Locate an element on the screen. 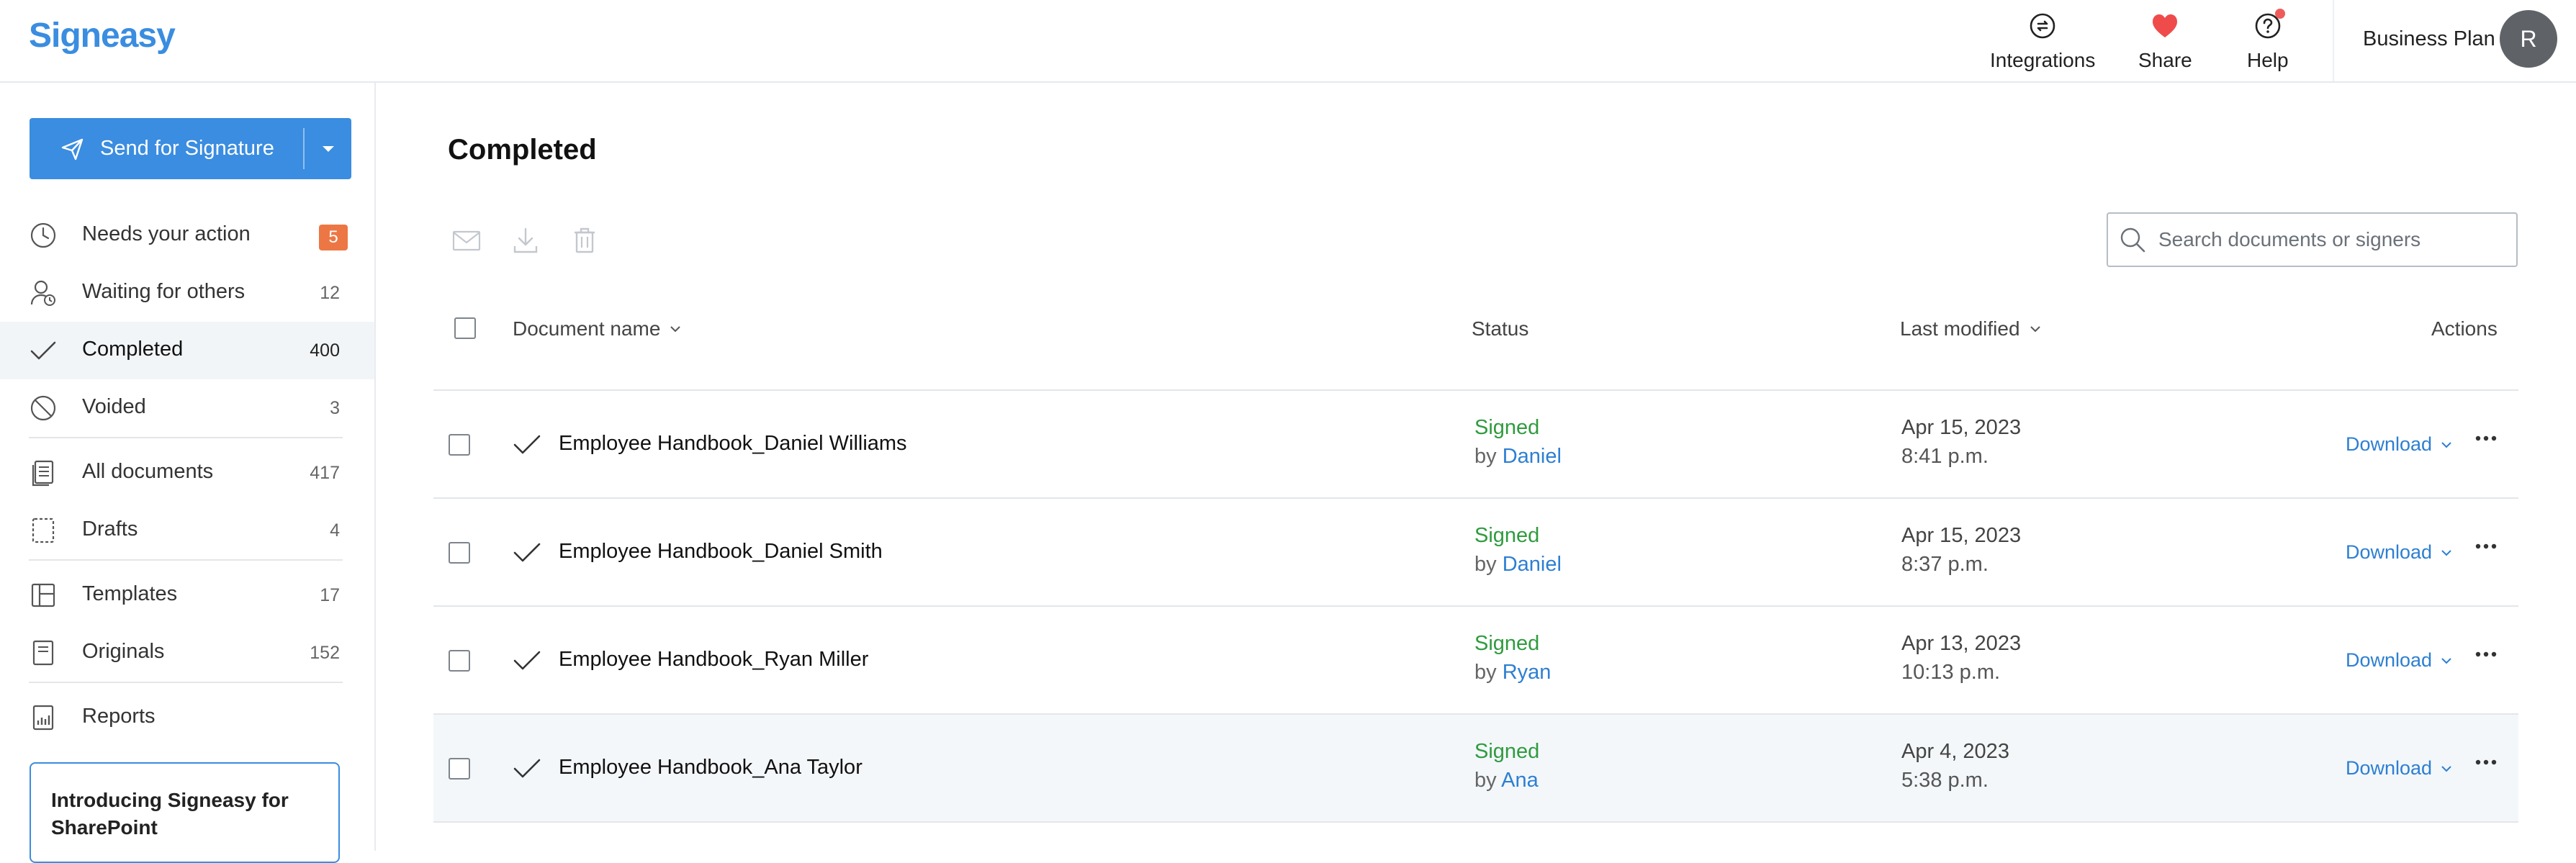  sidebar-item-label: Voided is located at coordinates (114, 406).